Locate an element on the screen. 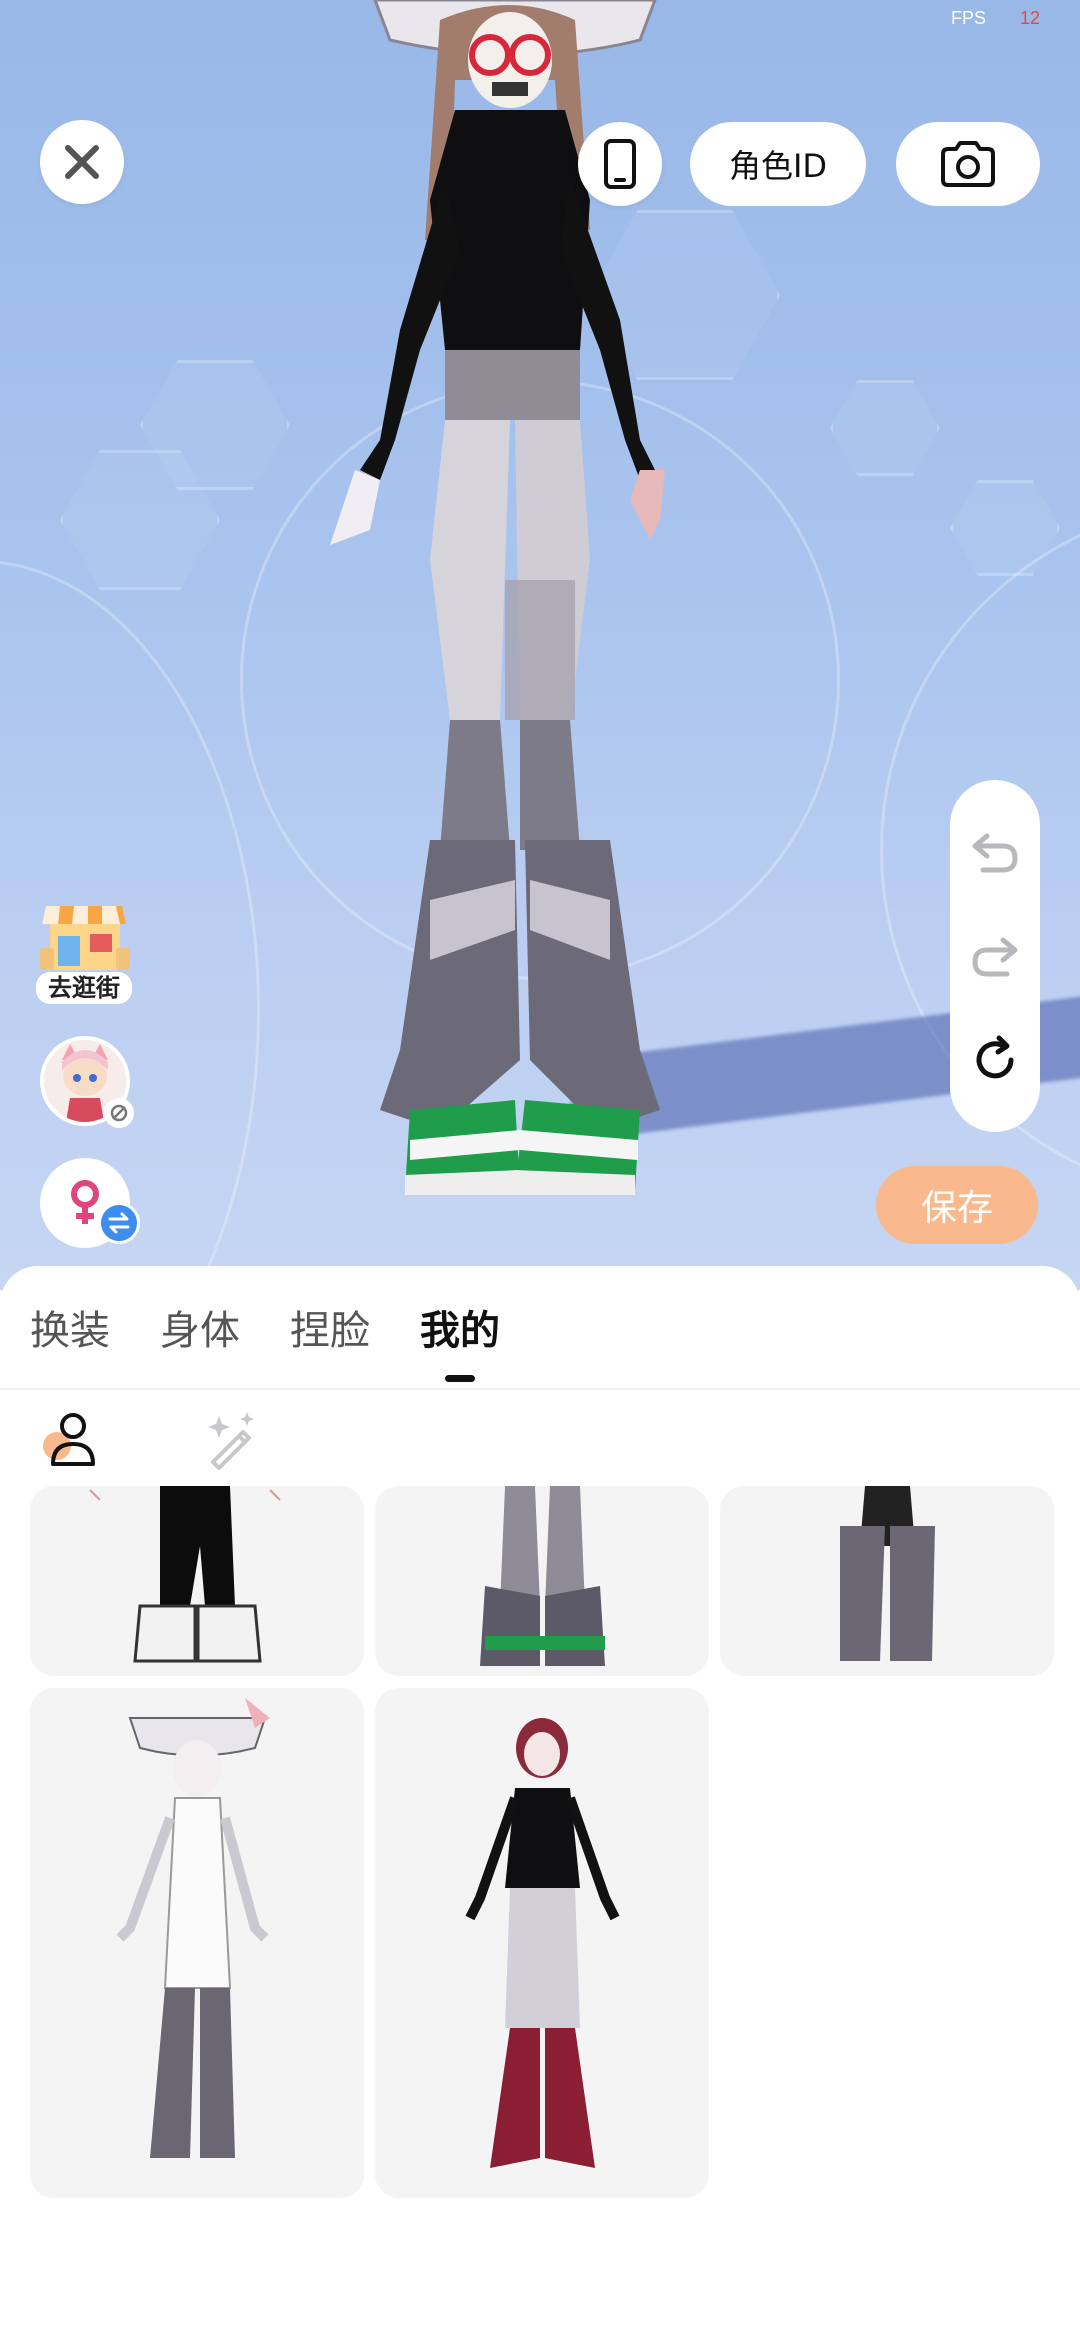 This screenshot has width=1080, height=2340. save-button: 保存 is located at coordinates (957, 1205).